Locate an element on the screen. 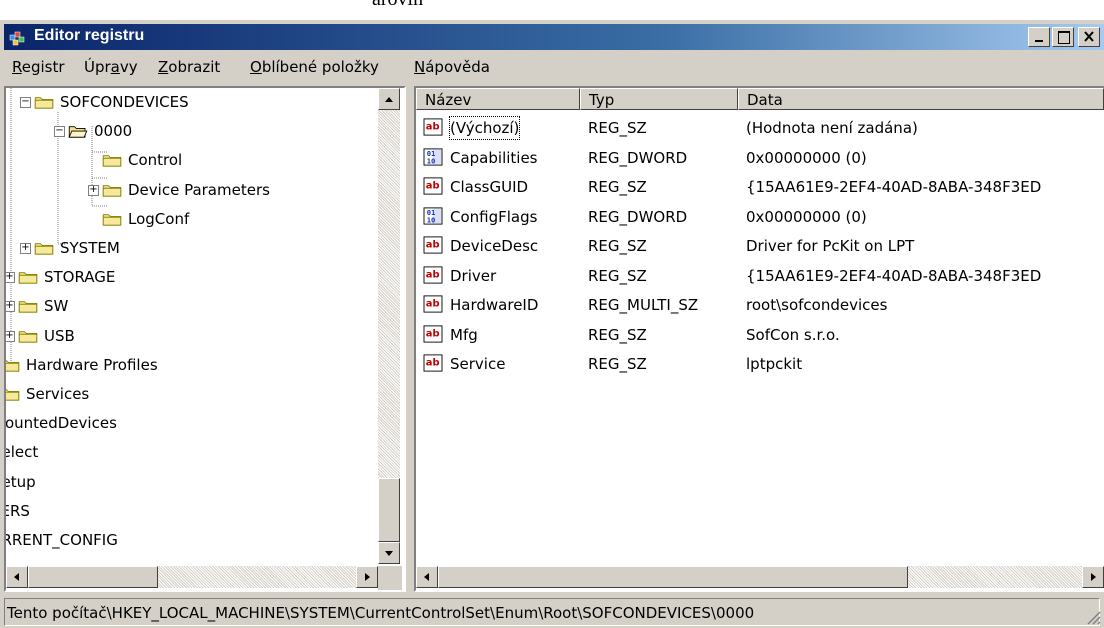 The width and height of the screenshot is (1104, 628). title-bar: Editor registru is located at coordinates (554, 37).